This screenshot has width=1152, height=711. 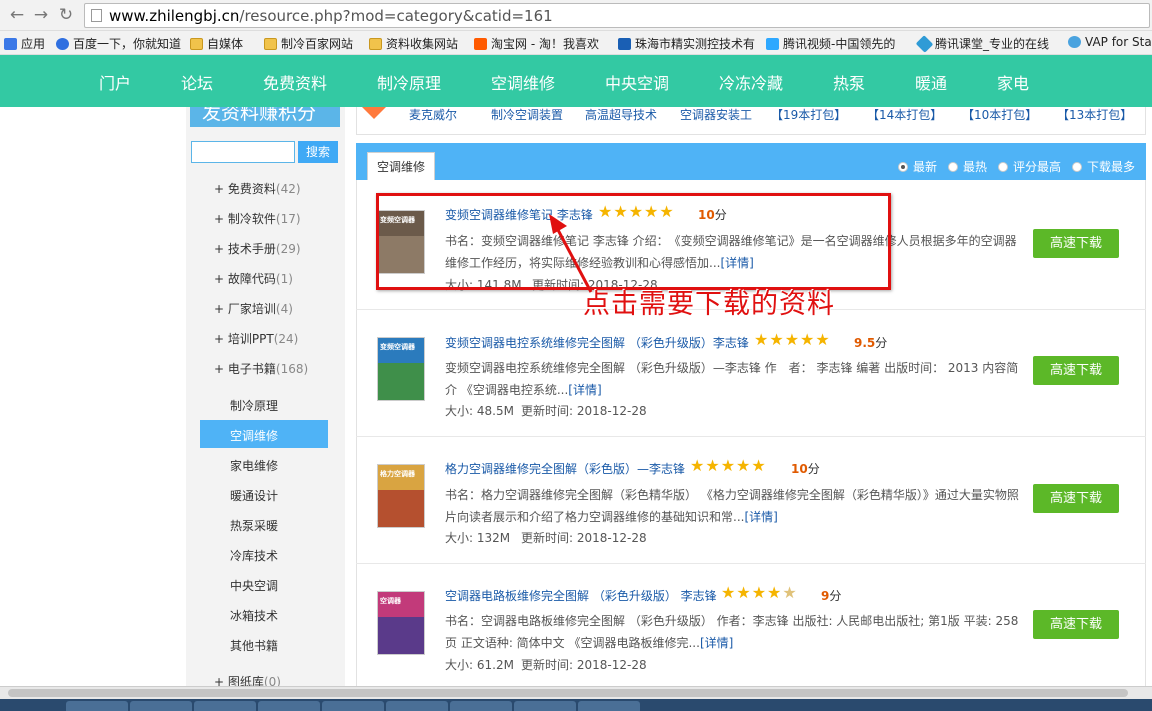 What do you see at coordinates (597, 342) in the screenshot?
I see `resource-title: 变频空调器电控系统维修完全图解 （彩色升级版）李志锋` at bounding box center [597, 342].